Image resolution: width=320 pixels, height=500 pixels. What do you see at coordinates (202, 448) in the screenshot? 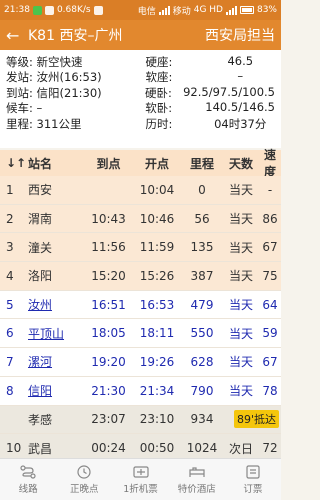
I see `mileage: 1024` at bounding box center [202, 448].